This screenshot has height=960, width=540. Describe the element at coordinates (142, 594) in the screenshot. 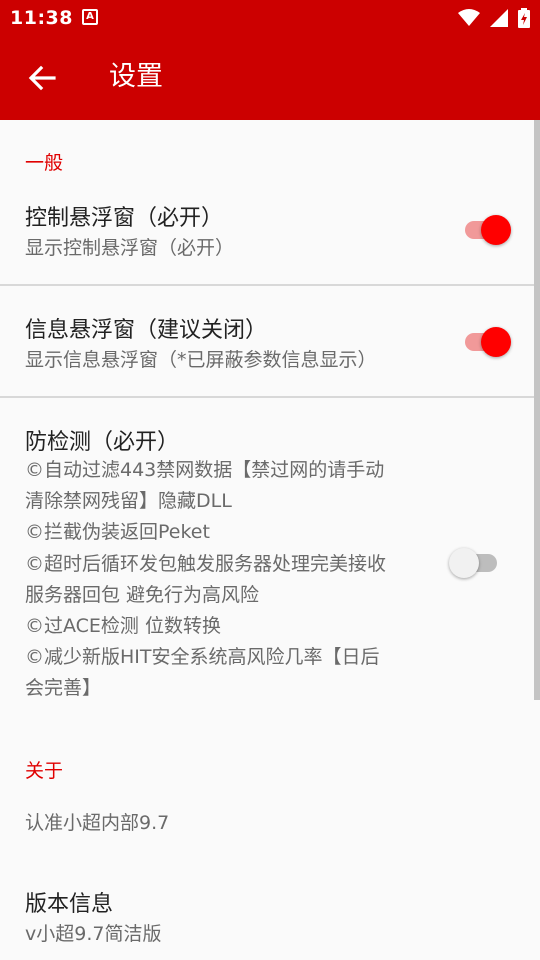

I see `summary-line: 服务器回包 避免行为高风险` at that location.